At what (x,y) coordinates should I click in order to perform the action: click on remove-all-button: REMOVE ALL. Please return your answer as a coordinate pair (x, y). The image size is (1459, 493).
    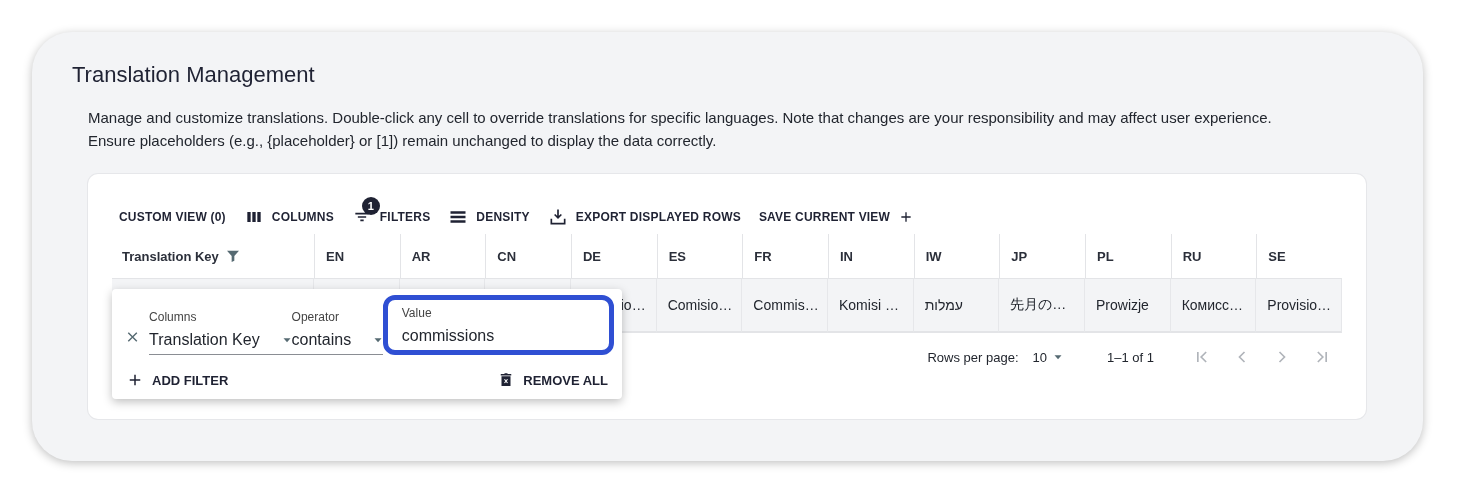
    Looking at the image, I should click on (552, 380).